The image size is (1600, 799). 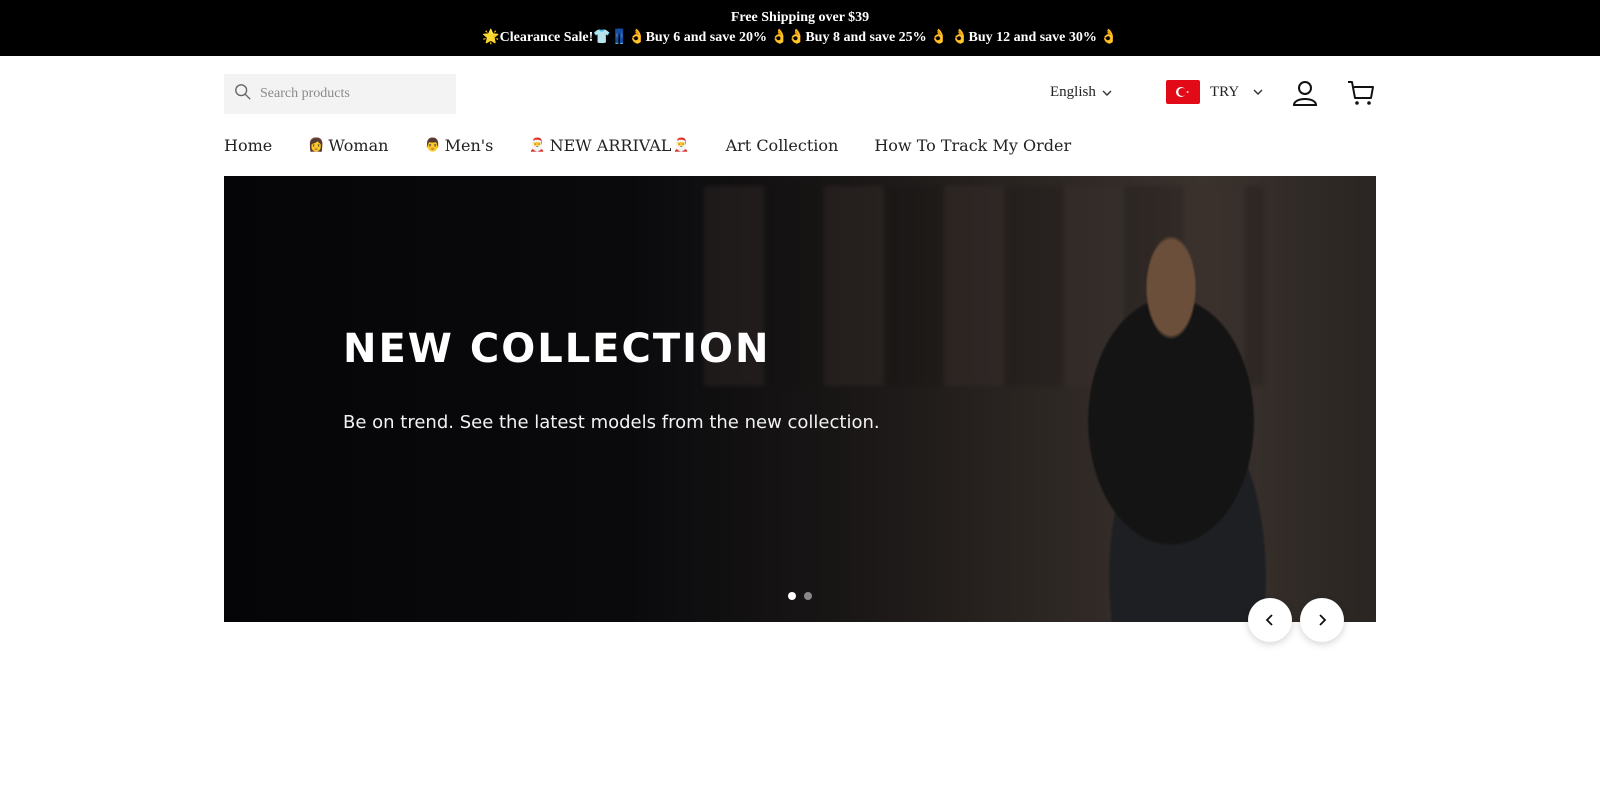 I want to click on nav-home-label: Home, so click(x=248, y=145).